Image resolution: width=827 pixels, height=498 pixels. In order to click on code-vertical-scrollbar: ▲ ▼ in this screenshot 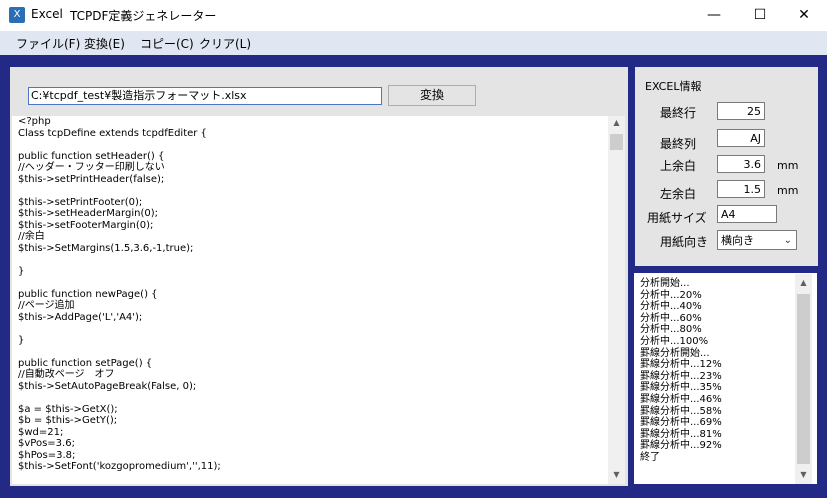, I will do `click(616, 300)`.